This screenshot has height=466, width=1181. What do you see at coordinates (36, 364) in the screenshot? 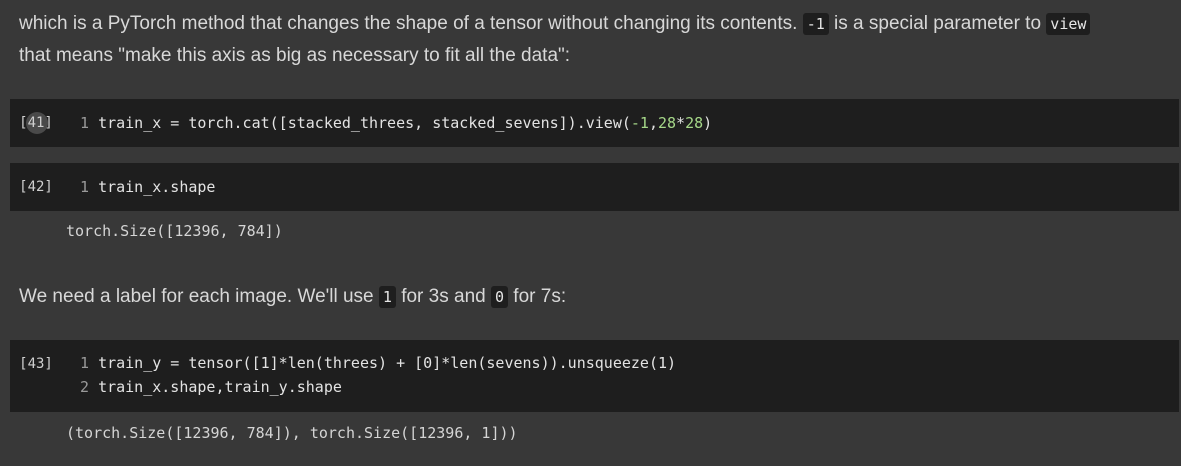
I see `execution-count: [43]` at bounding box center [36, 364].